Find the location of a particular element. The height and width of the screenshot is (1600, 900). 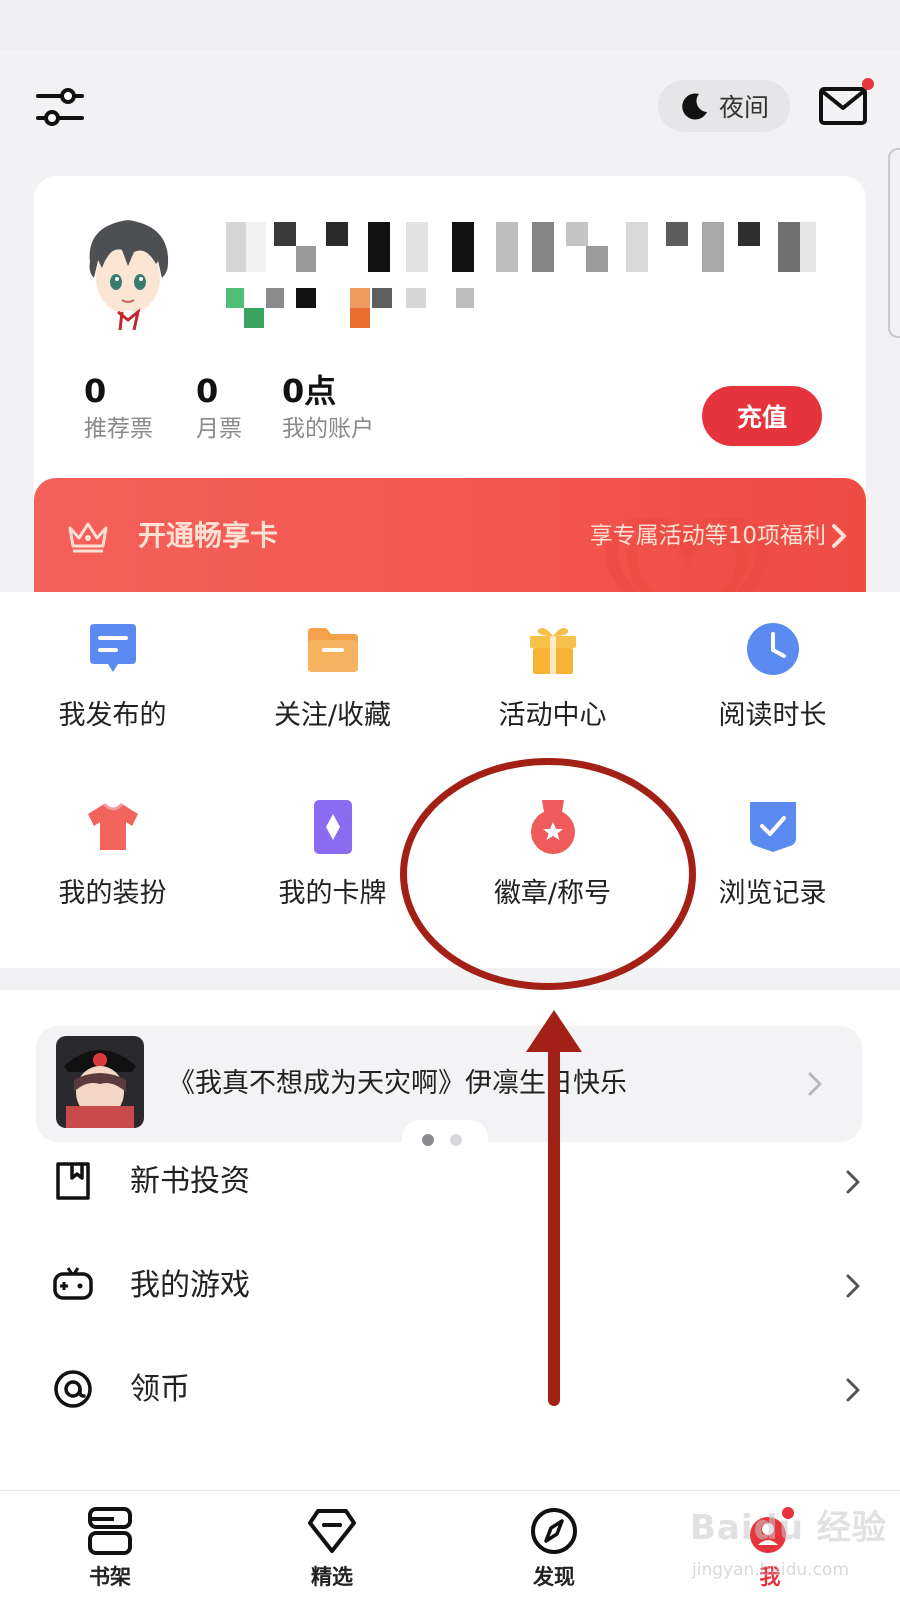

vip-banner-subtitle: 享专属活动等10项福利 is located at coordinates (707, 536).